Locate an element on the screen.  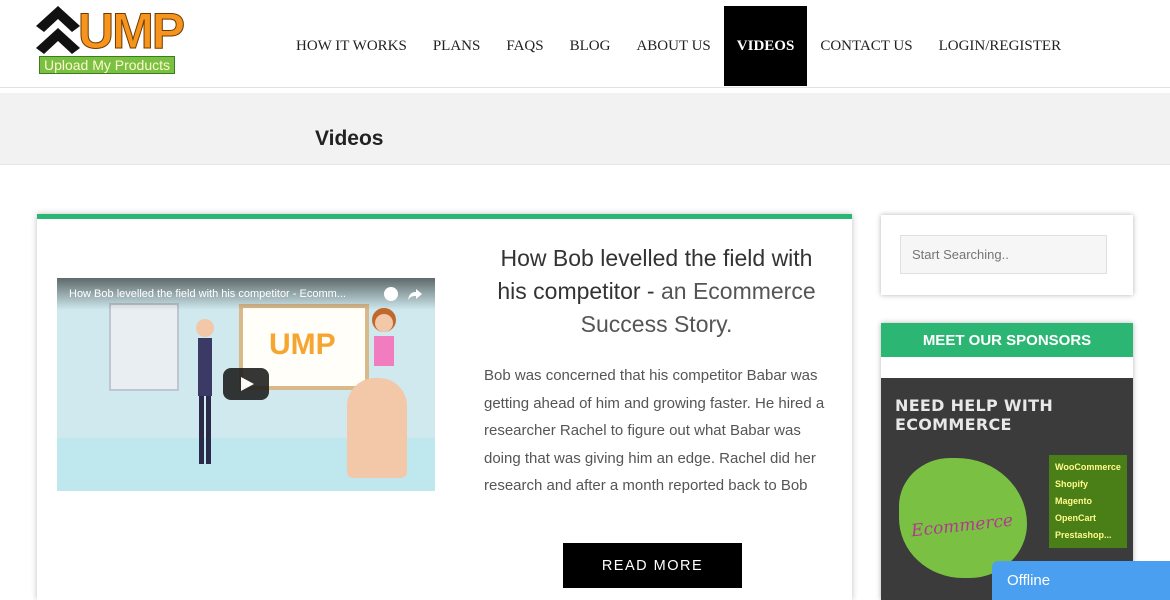
nav-item-videos: VIDEOS is located at coordinates (765, 46).